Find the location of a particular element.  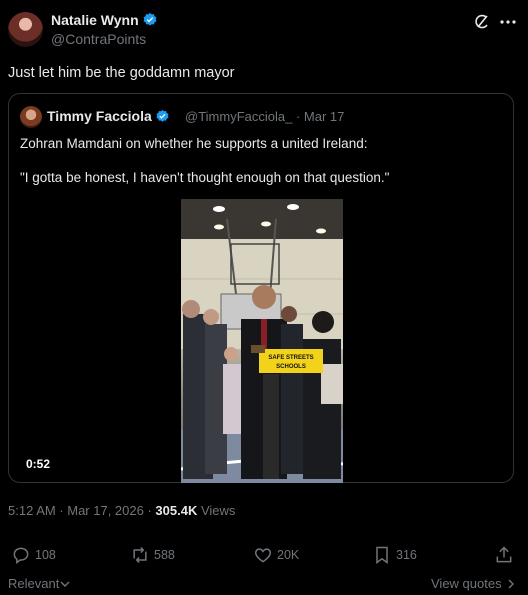

author-avatar is located at coordinates (25, 29).